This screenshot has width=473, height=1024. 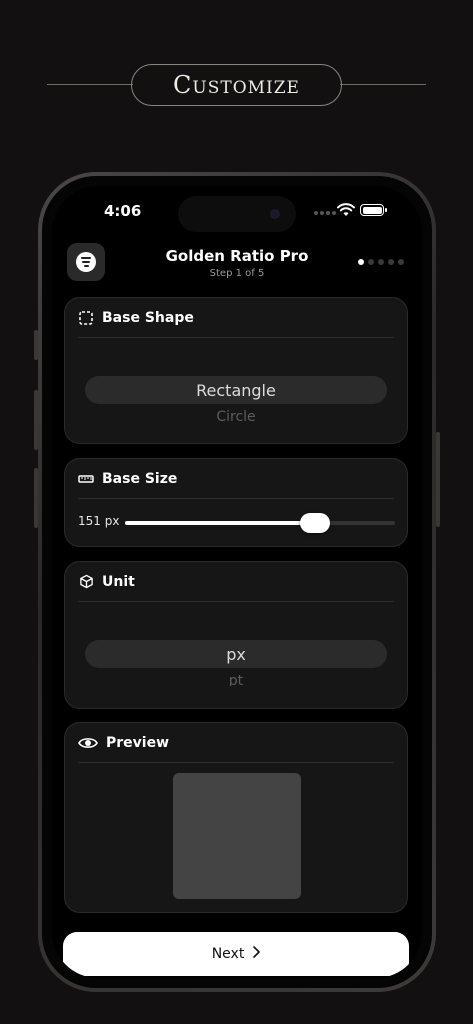 What do you see at coordinates (148, 317) in the screenshot?
I see `base-shape-title: Base Shape` at bounding box center [148, 317].